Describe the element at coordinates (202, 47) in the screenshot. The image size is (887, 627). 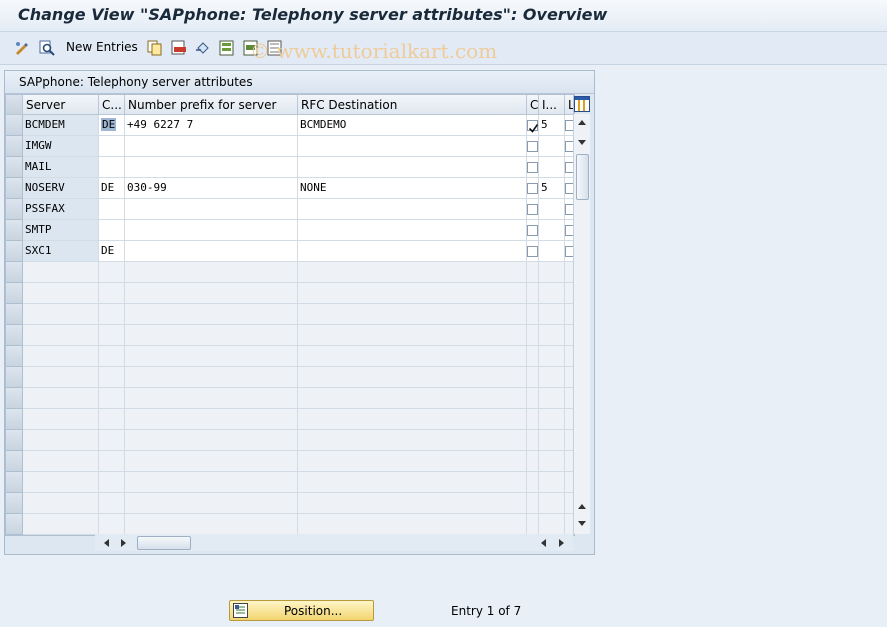
I see `undo-change-icon` at that location.